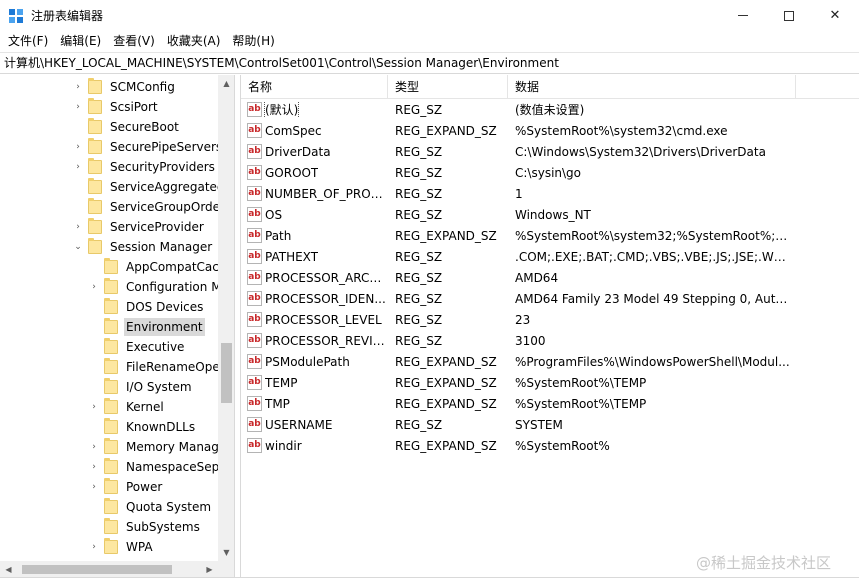  I want to click on tree-item: SecureBoot, so click(126, 127).